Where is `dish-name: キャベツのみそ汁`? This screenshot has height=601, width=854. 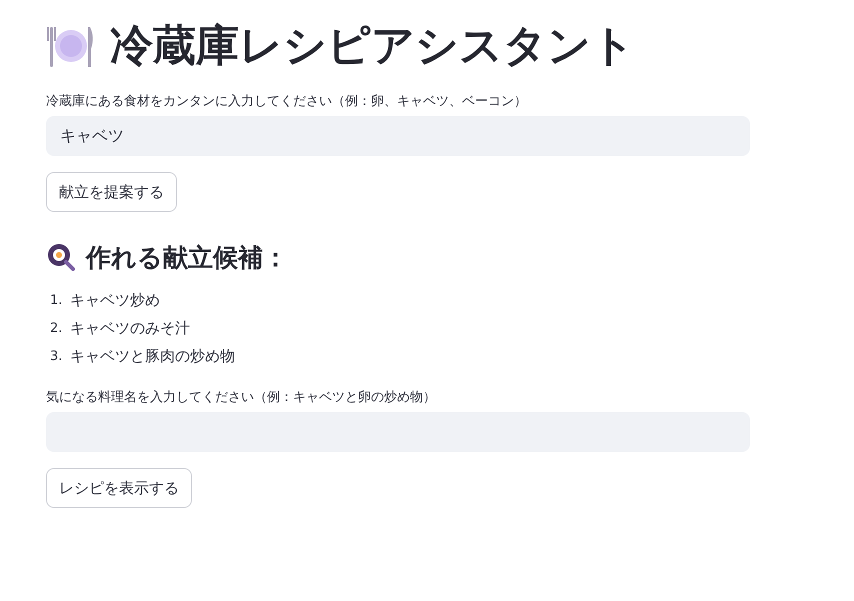 dish-name: キャベツのみそ汁 is located at coordinates (130, 328).